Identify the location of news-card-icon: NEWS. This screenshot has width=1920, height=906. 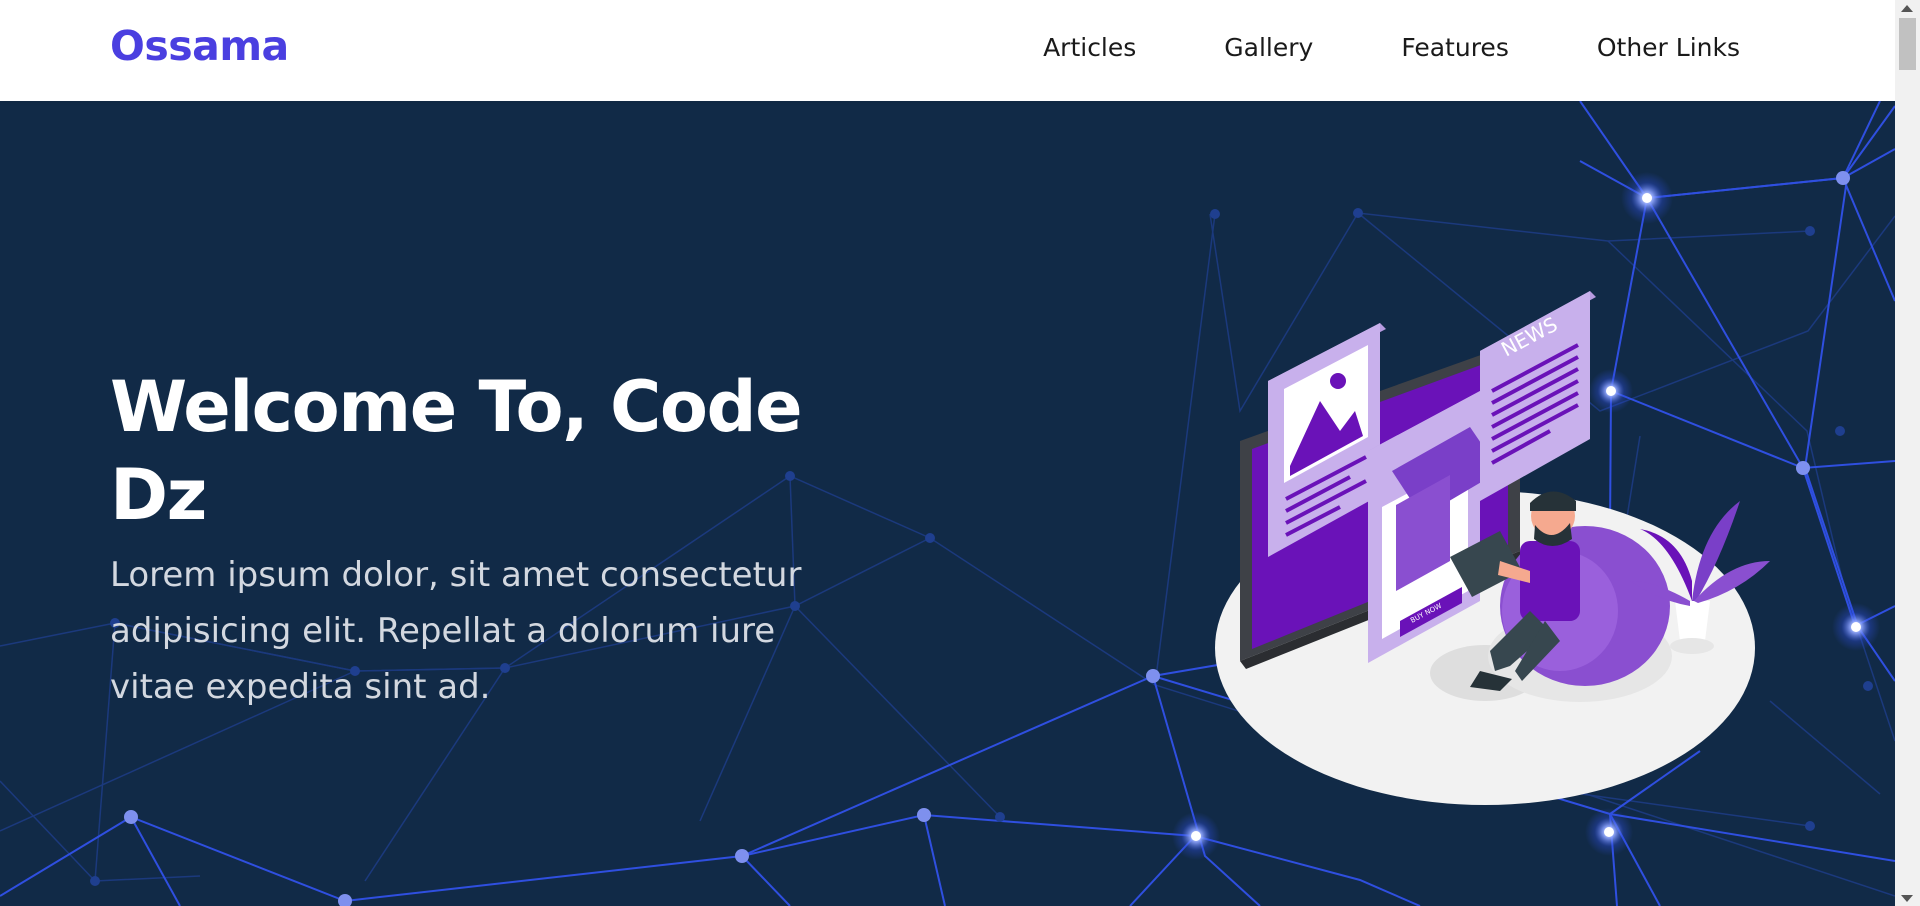
(1538, 396).